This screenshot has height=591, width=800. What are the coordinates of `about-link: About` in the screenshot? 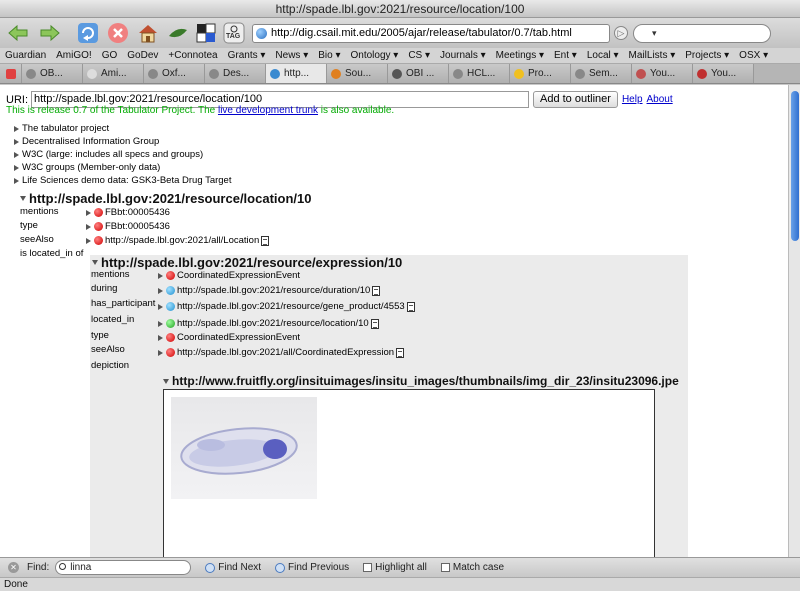 It's located at (660, 99).